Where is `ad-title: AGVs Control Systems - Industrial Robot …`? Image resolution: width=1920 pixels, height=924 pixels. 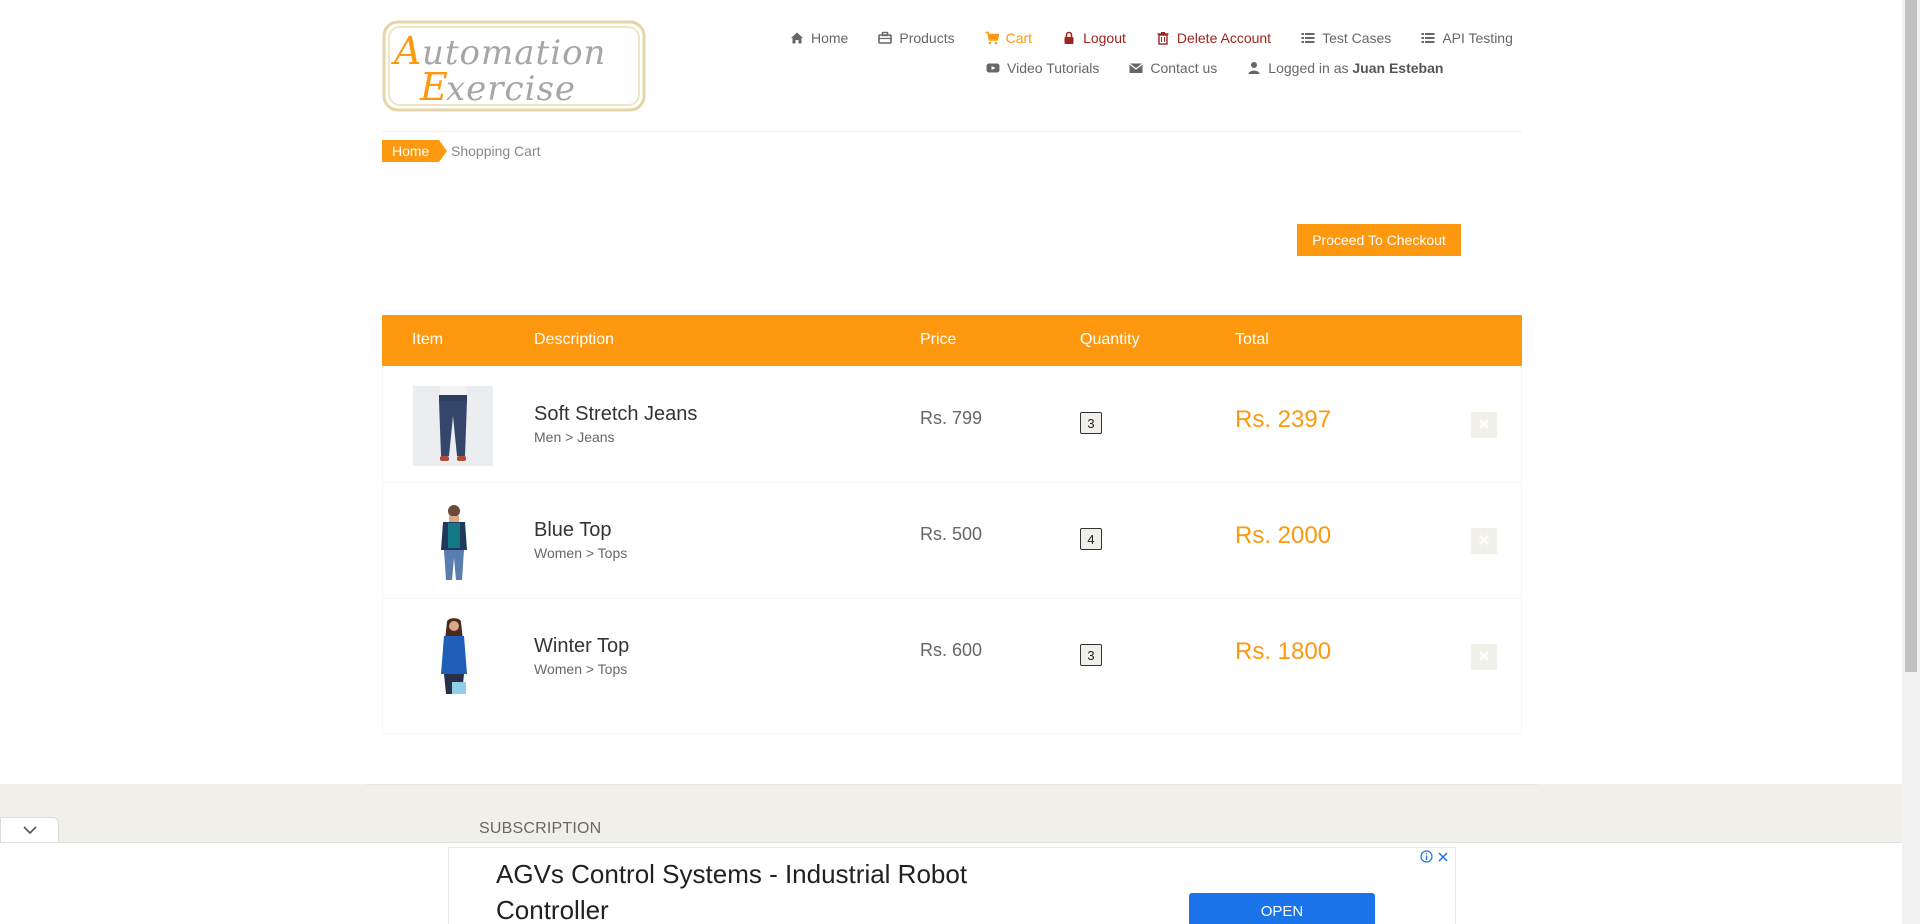 ad-title: AGVs Control Systems - Industrial Robot … is located at coordinates (776, 890).